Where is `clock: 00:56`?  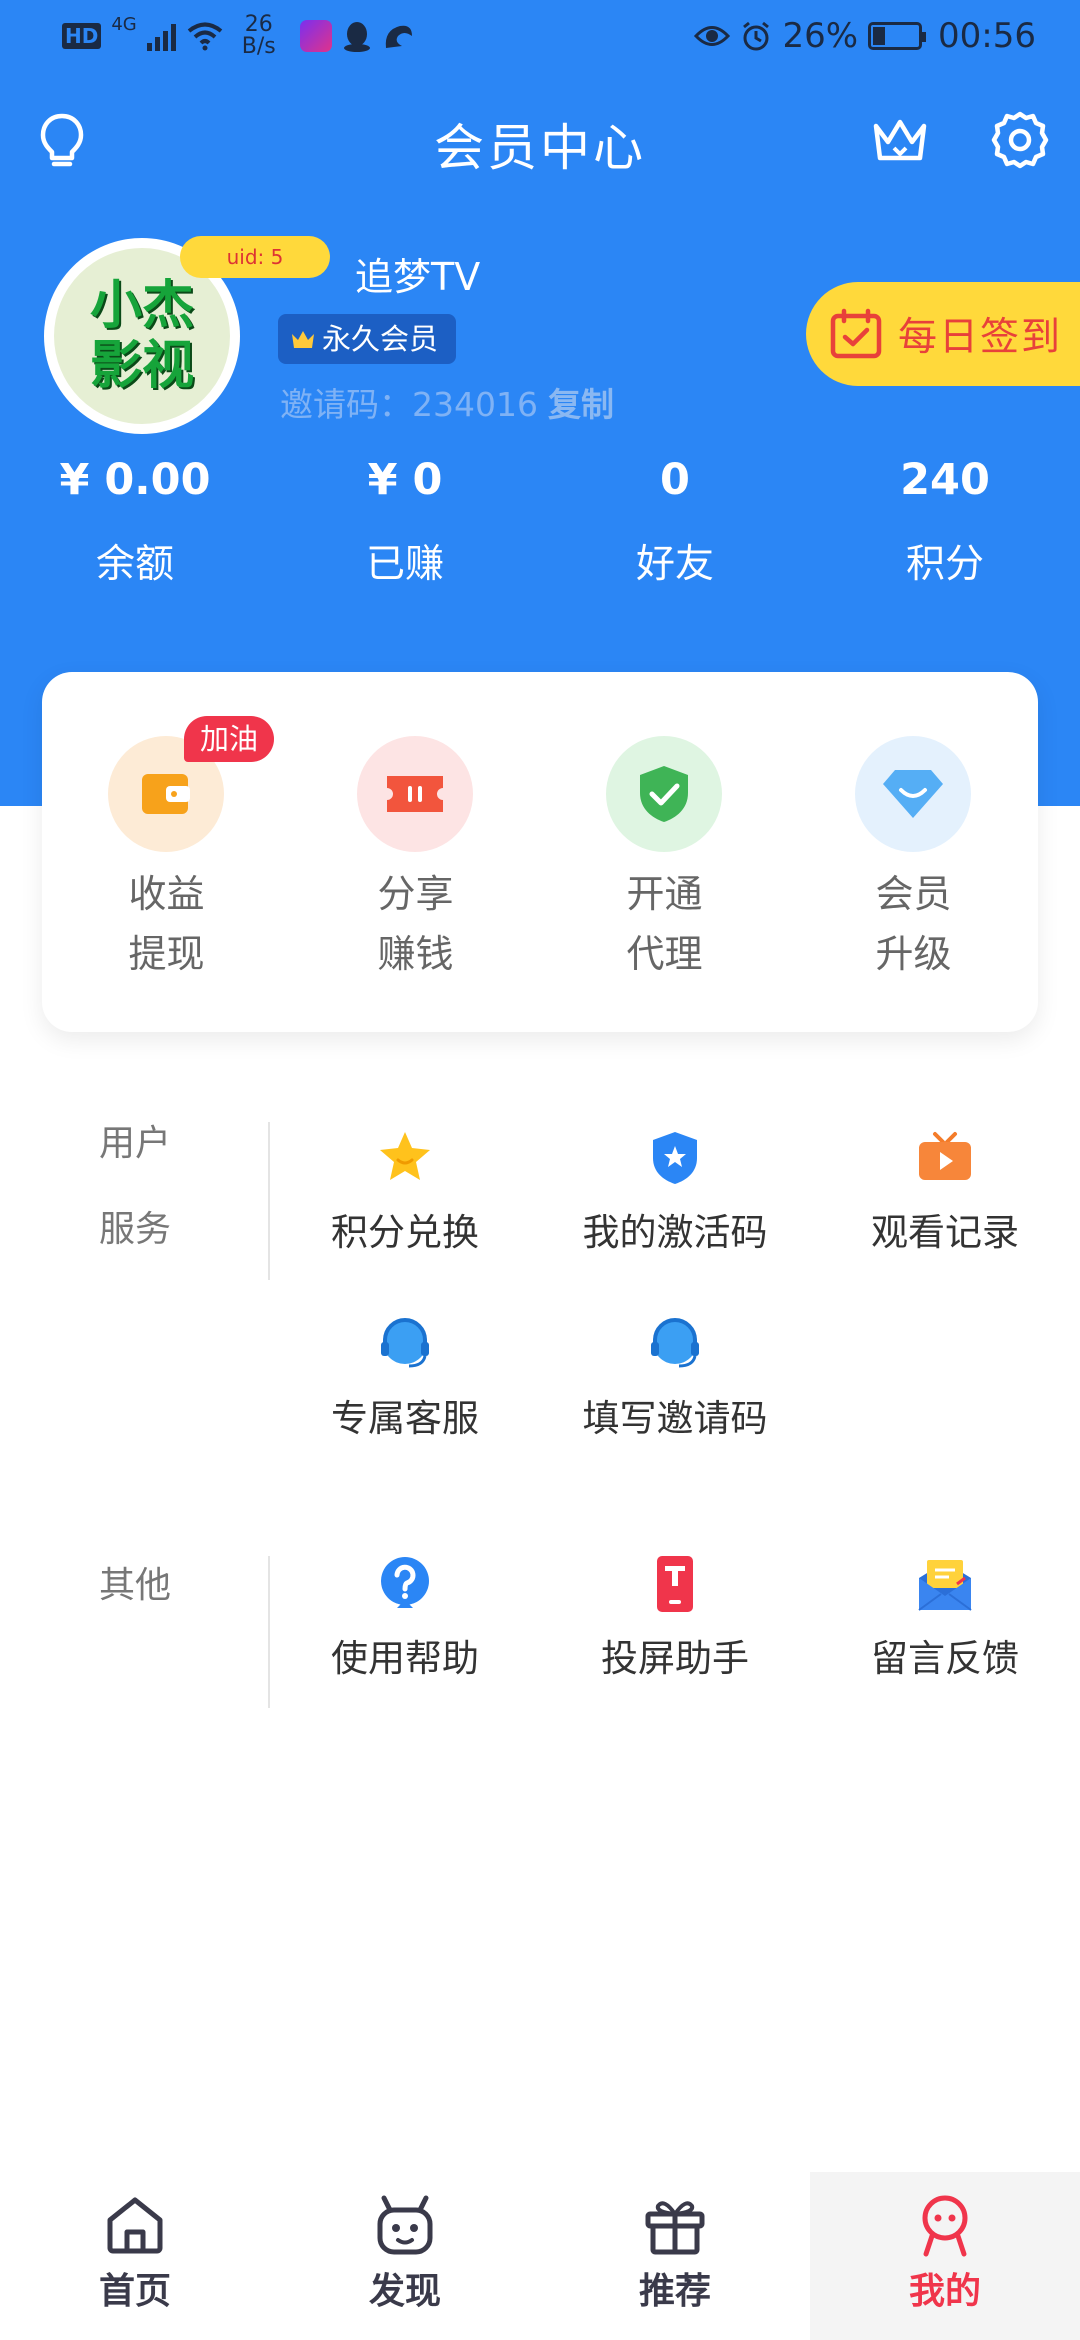
clock: 00:56 is located at coordinates (987, 36).